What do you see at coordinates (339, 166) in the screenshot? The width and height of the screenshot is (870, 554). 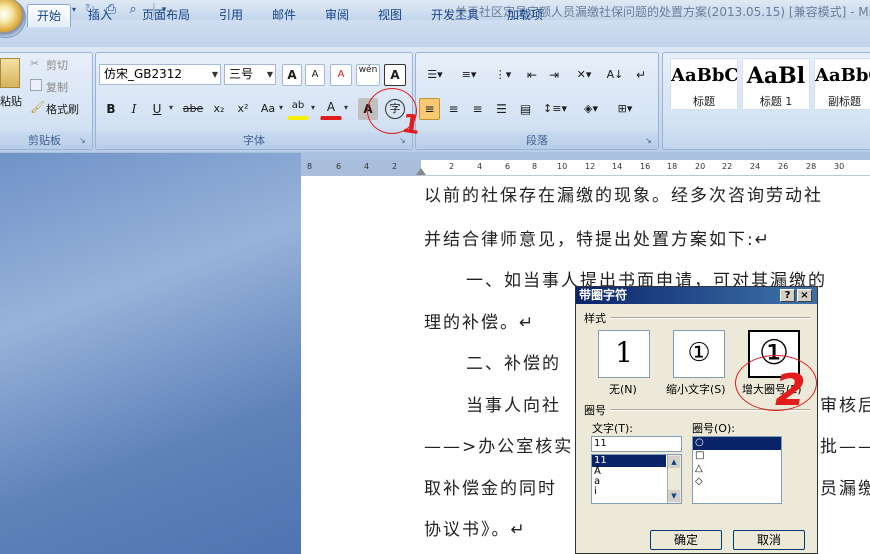 I see `ruler-tick: 6` at bounding box center [339, 166].